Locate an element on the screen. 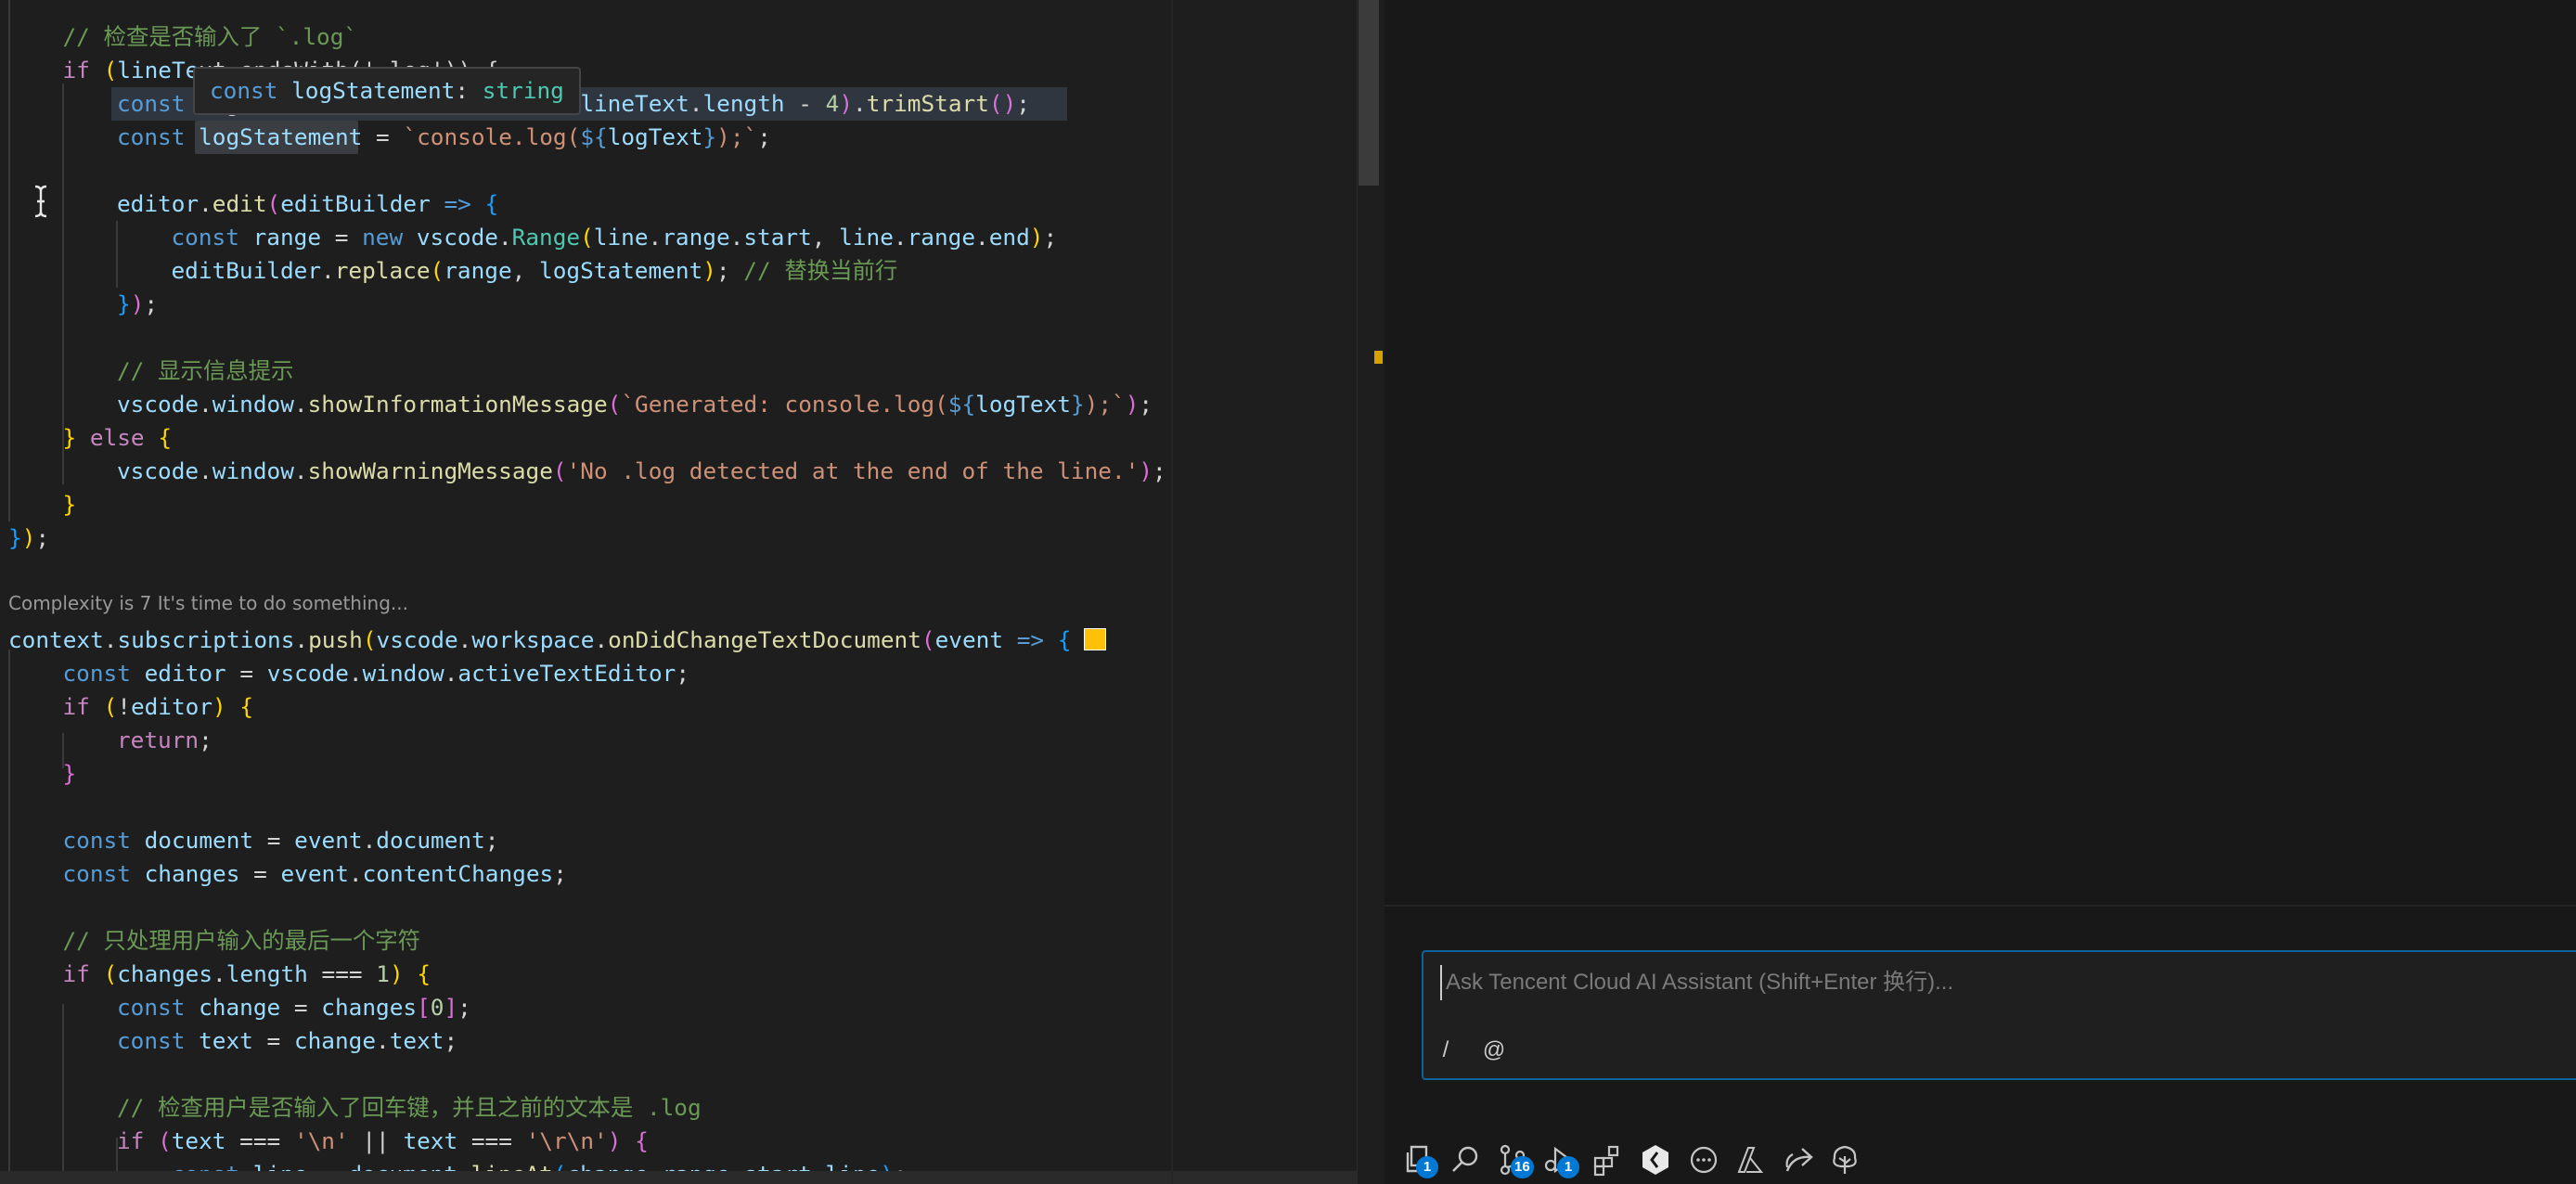 Image resolution: width=2576 pixels, height=1184 pixels. code-token: line is located at coordinates (621, 237).